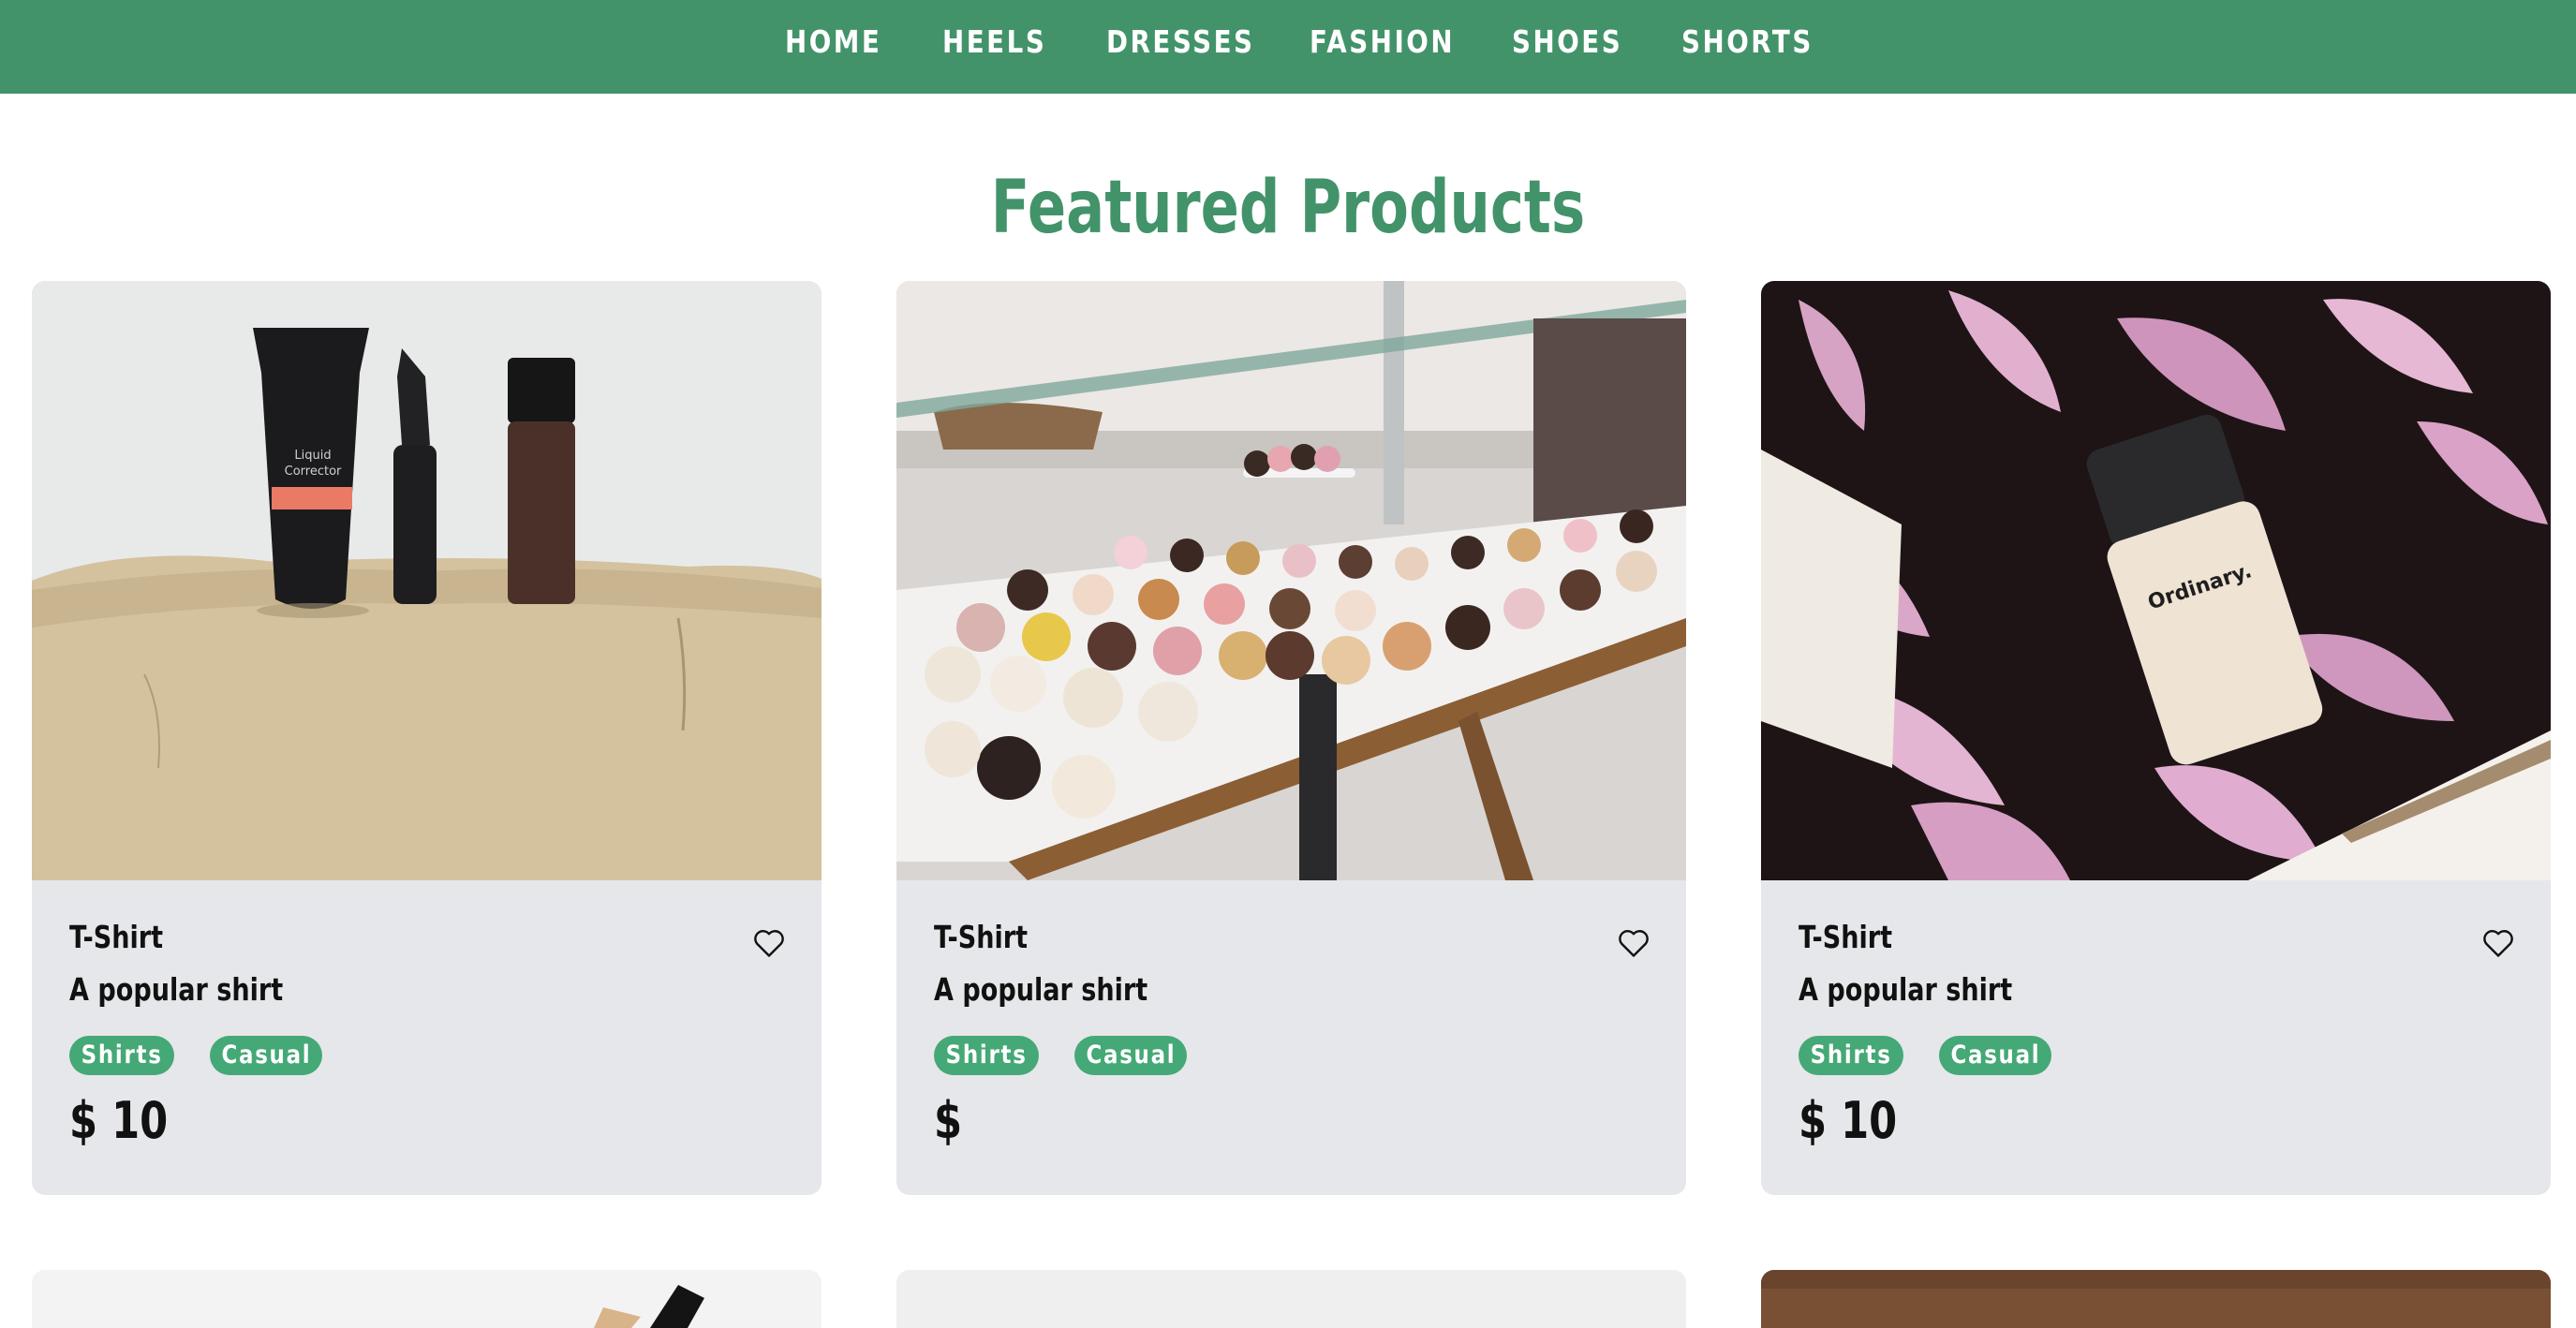 This screenshot has width=2576, height=1328. I want to click on nav-item-dresses: DRESSES, so click(1180, 42).